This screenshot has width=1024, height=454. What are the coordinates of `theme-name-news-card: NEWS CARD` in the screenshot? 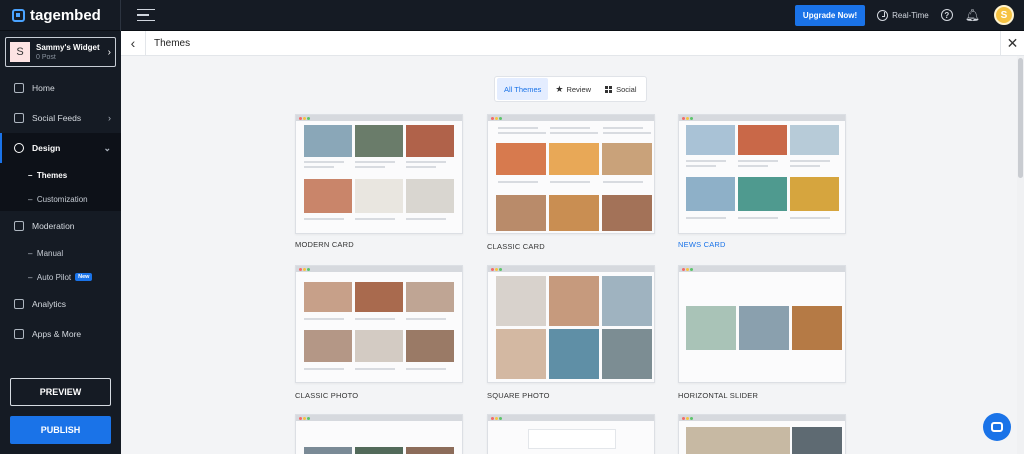 It's located at (702, 244).